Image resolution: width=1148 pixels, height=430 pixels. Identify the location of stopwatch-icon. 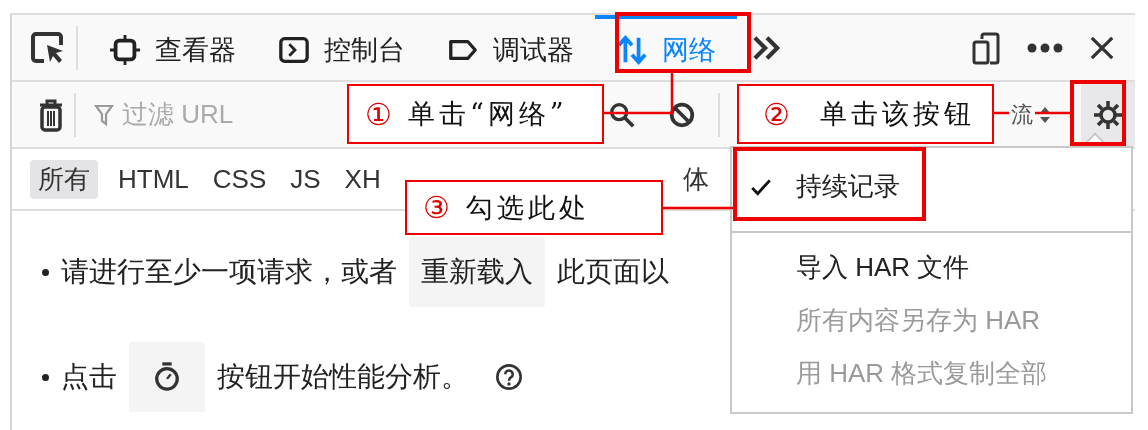
(167, 377).